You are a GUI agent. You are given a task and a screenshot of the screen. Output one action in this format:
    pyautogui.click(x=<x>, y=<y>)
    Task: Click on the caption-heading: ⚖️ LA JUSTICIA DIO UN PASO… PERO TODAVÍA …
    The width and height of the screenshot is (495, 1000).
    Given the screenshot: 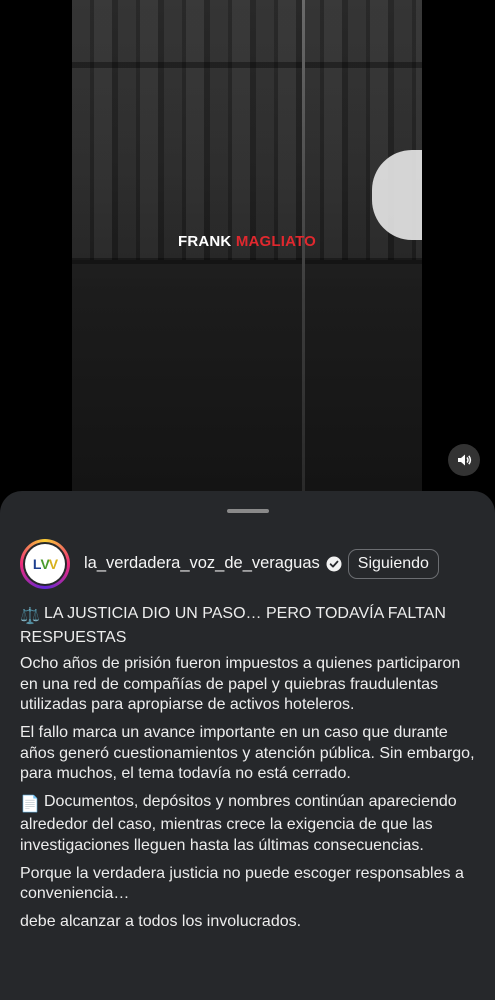 What is the action you would take?
    pyautogui.click(x=233, y=625)
    